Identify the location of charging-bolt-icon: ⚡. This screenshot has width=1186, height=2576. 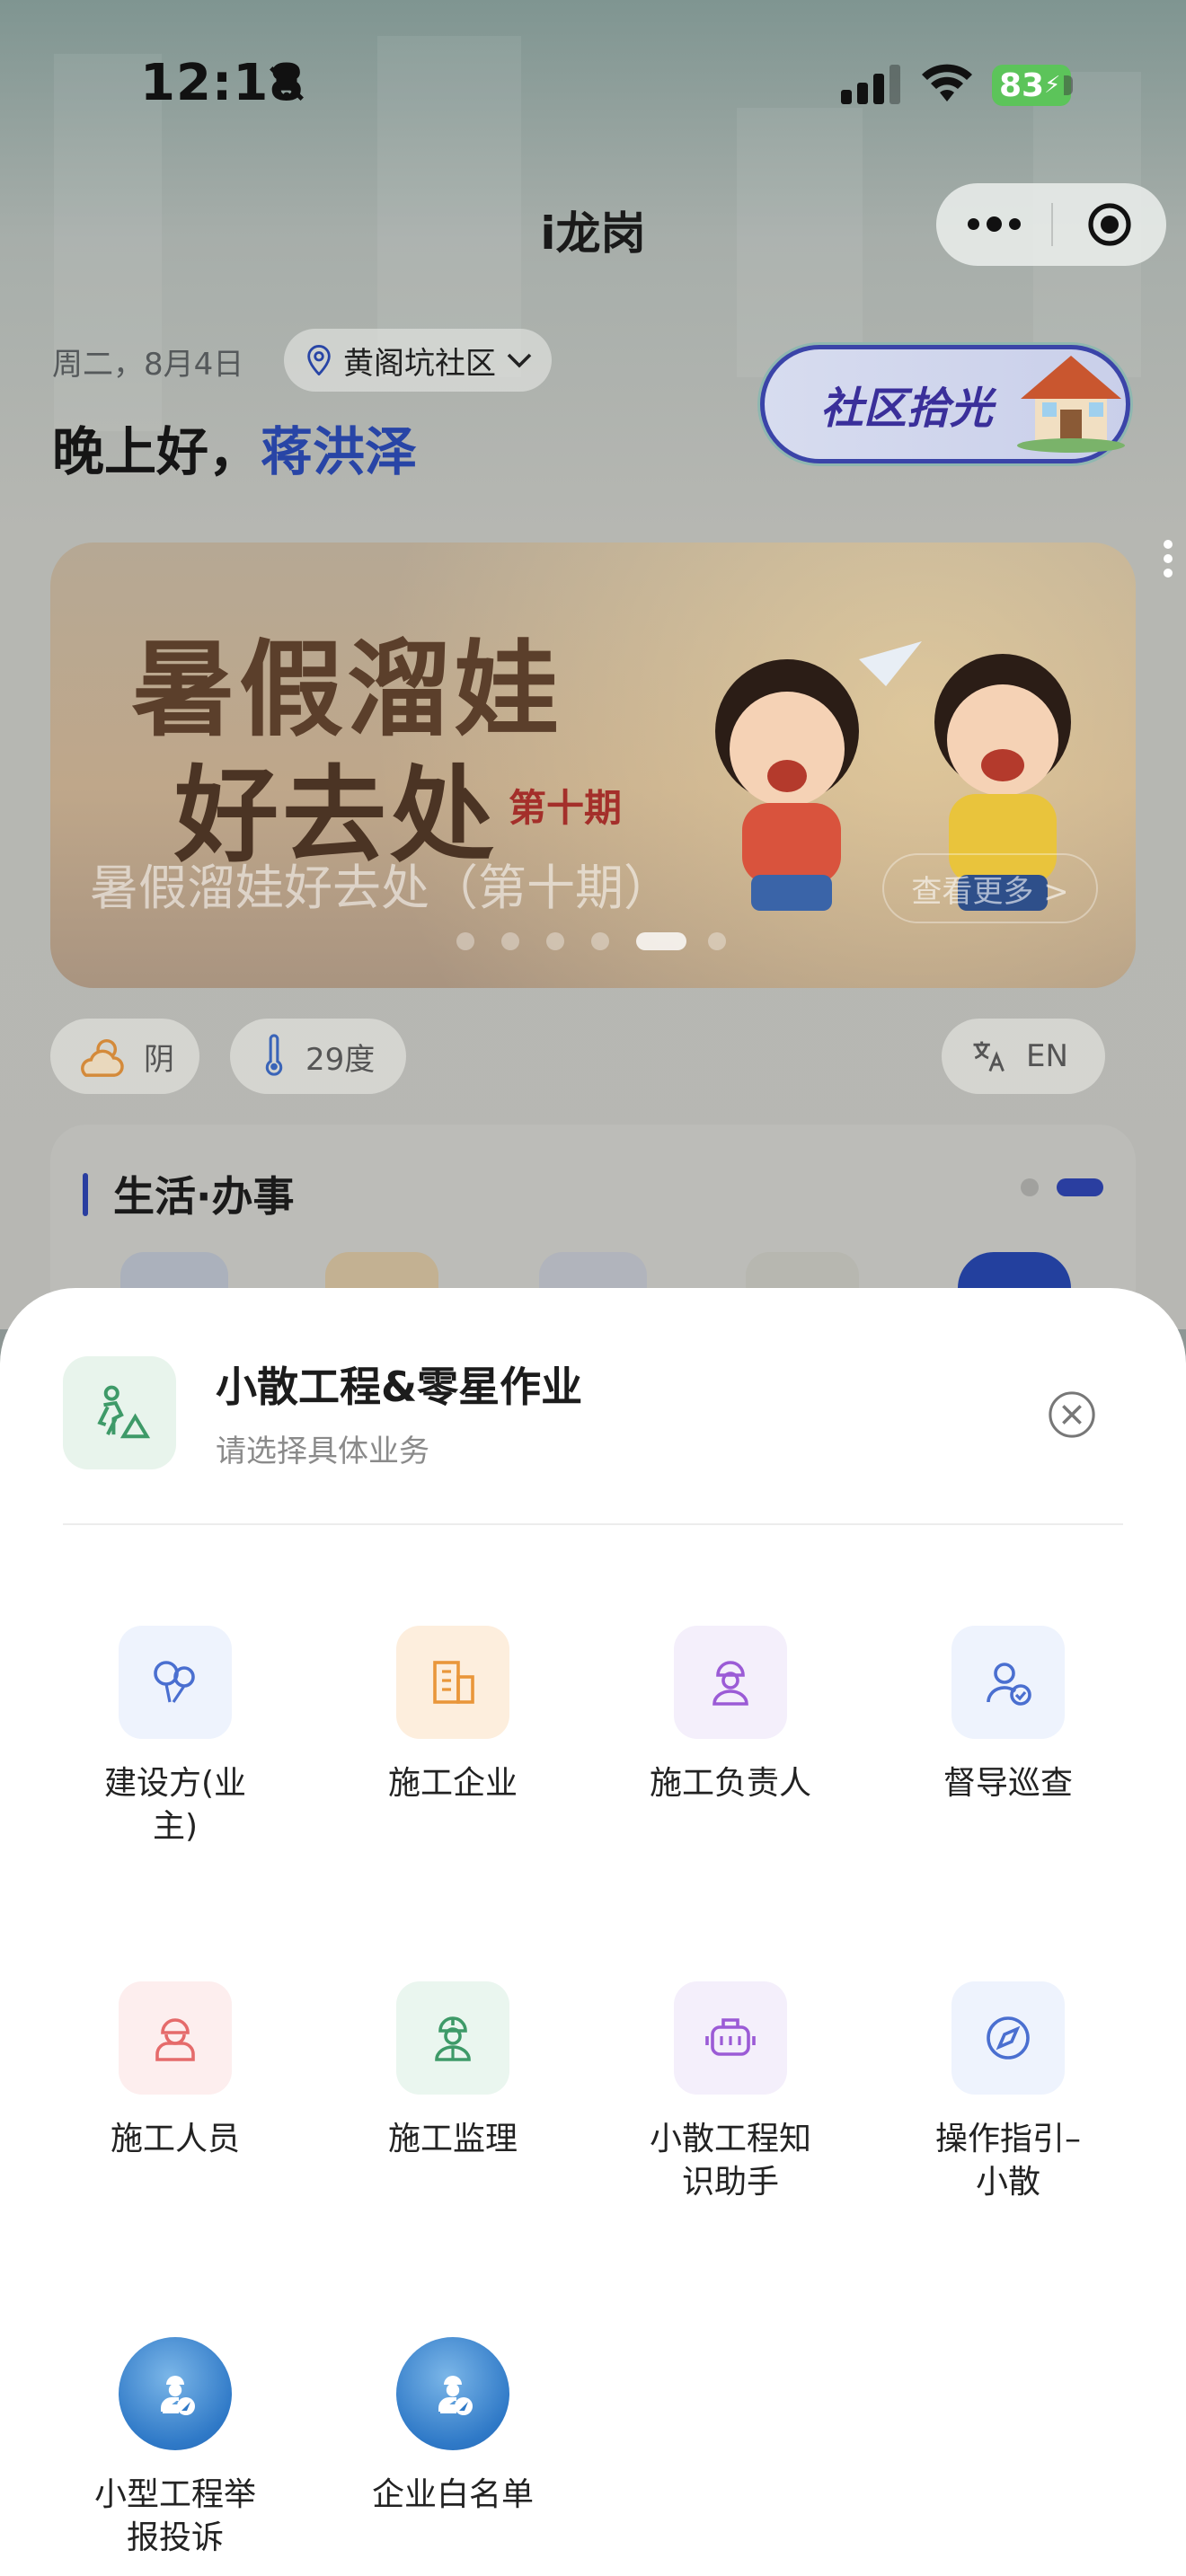
(1052, 85).